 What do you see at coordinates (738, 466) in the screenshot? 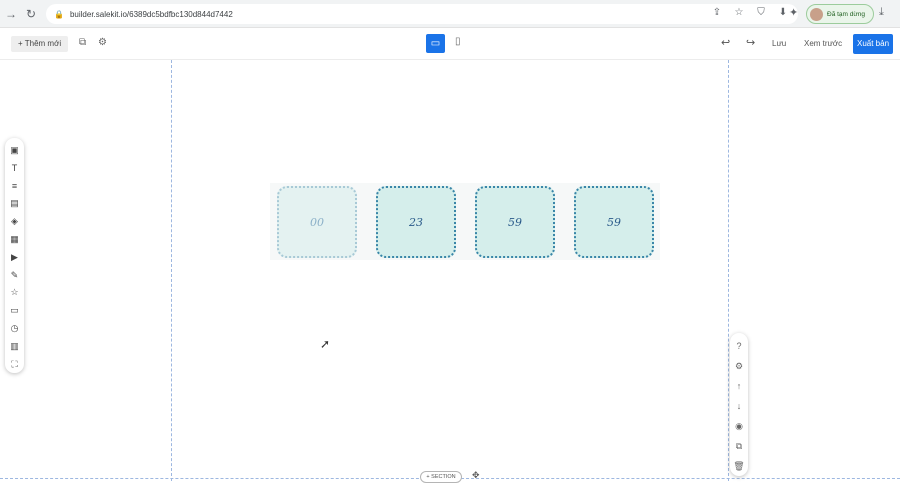
I see `delete-icon: 🗑` at bounding box center [738, 466].